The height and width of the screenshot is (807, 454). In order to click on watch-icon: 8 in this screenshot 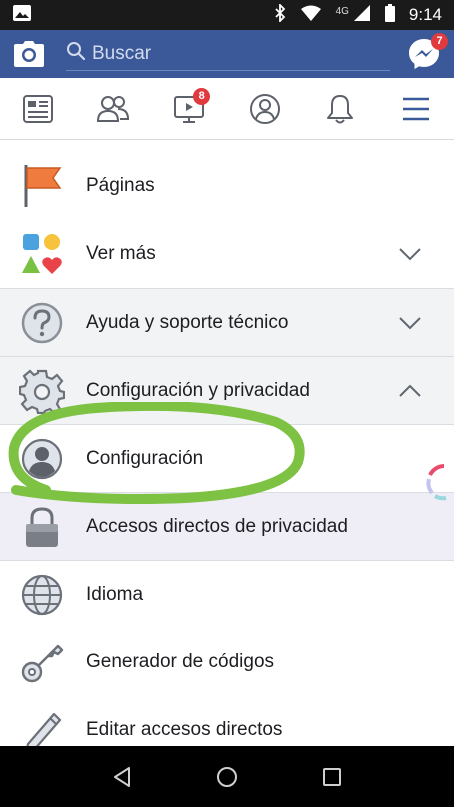, I will do `click(189, 109)`.